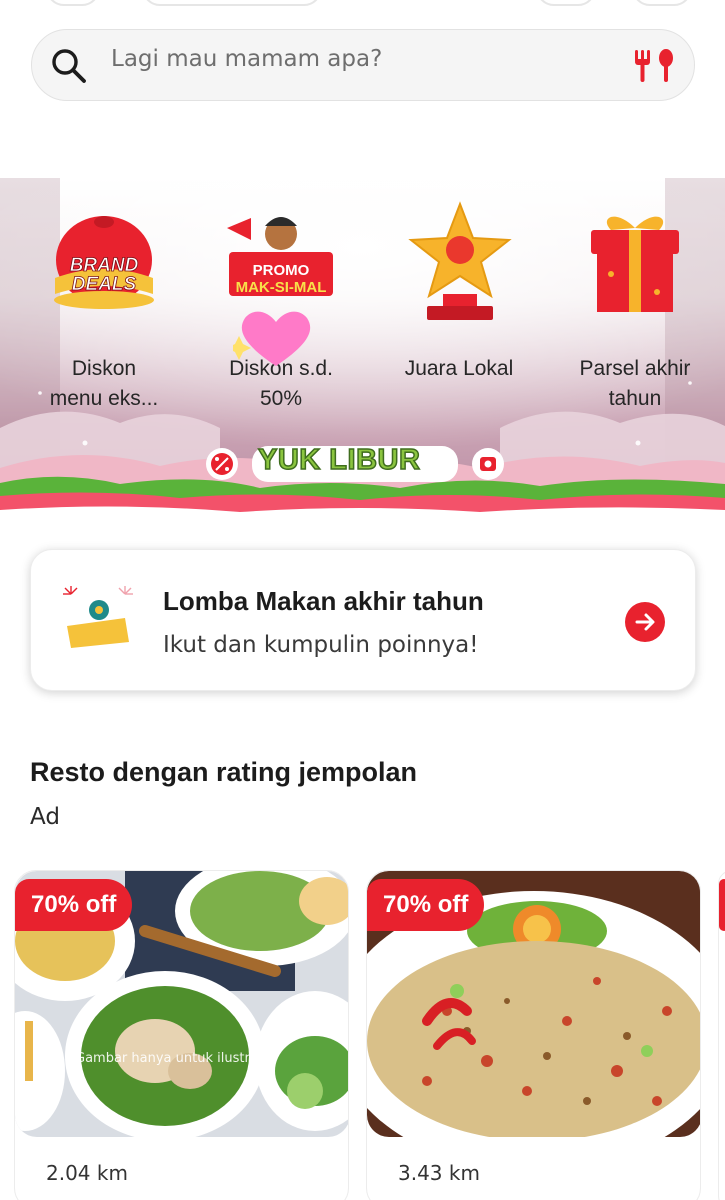 The height and width of the screenshot is (1200, 725). I want to click on heart-sparkle-icon, so click(272, 338).